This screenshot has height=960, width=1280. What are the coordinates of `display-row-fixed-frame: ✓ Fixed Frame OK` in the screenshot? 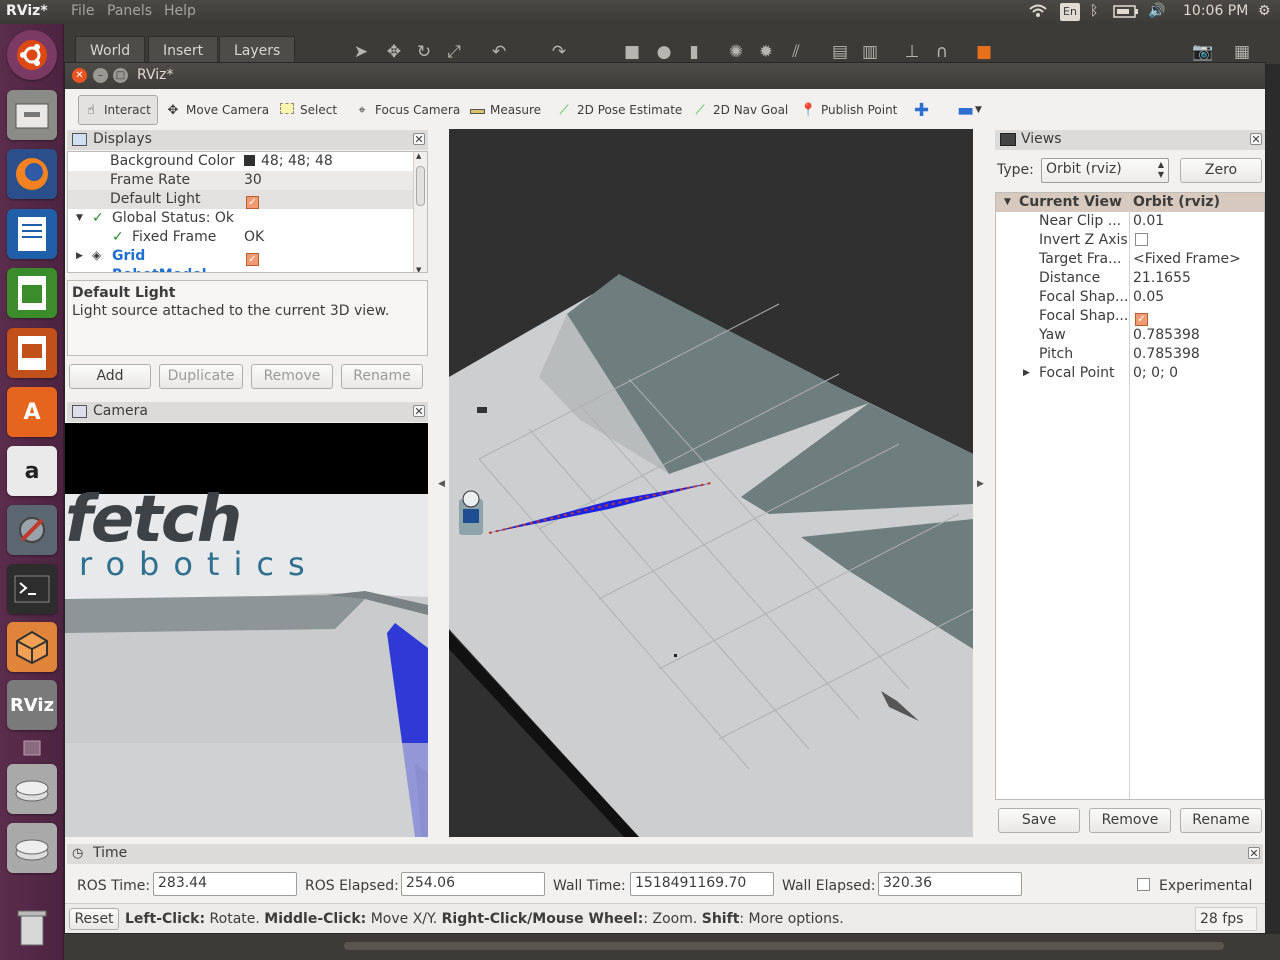 It's located at (240, 237).